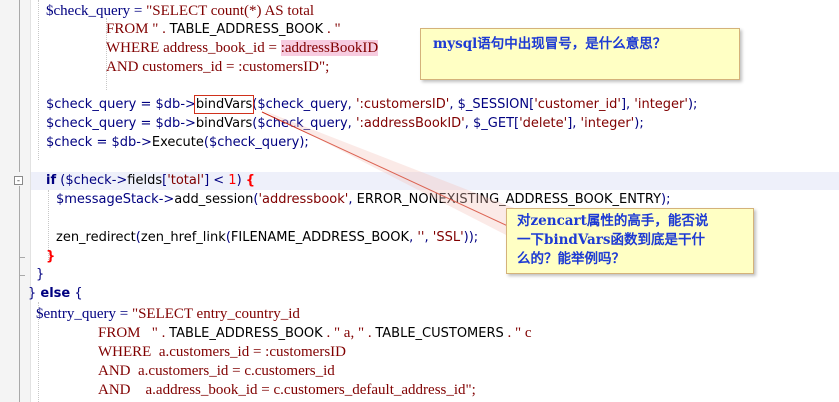 This screenshot has height=402, width=839. What do you see at coordinates (186, 180) in the screenshot?
I see `code-token: 'total'` at bounding box center [186, 180].